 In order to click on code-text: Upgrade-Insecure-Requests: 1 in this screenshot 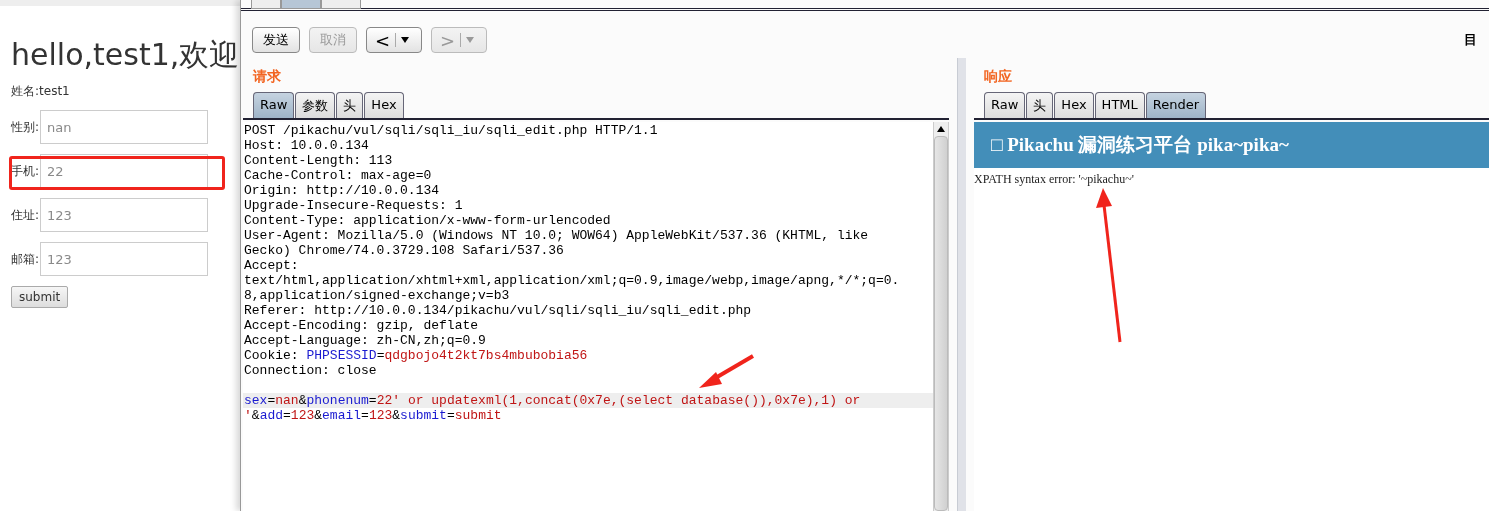, I will do `click(353, 205)`.